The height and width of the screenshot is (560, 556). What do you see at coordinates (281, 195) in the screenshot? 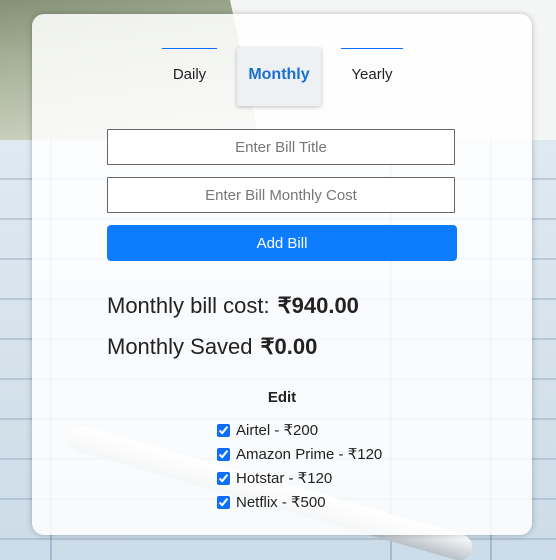
I see `bill-cost-input` at bounding box center [281, 195].